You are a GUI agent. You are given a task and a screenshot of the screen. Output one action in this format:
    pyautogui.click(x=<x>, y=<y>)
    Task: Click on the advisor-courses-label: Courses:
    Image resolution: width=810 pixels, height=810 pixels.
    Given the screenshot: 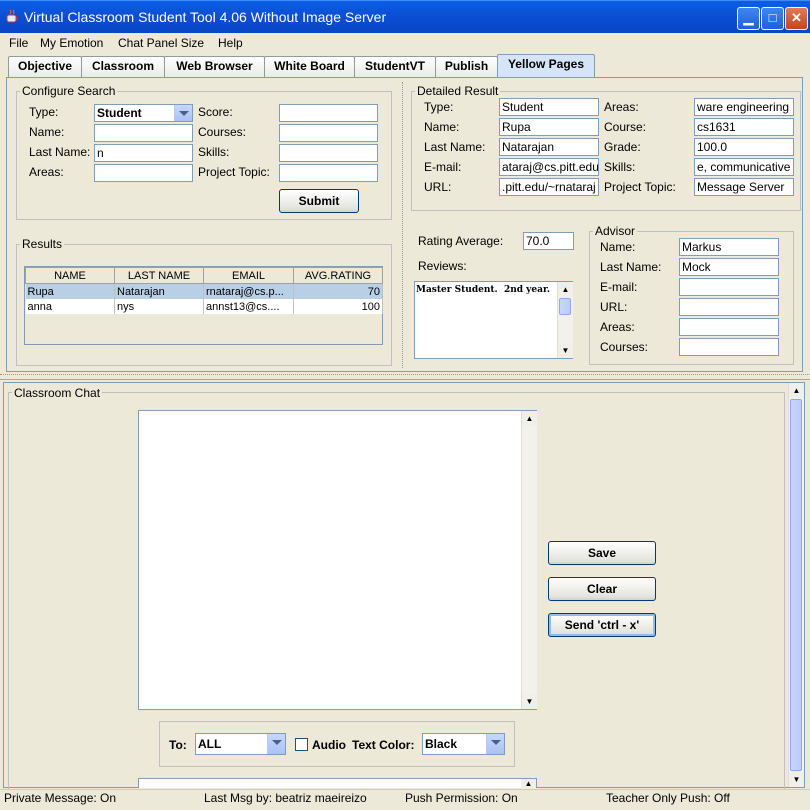 What is the action you would take?
    pyautogui.click(x=624, y=347)
    